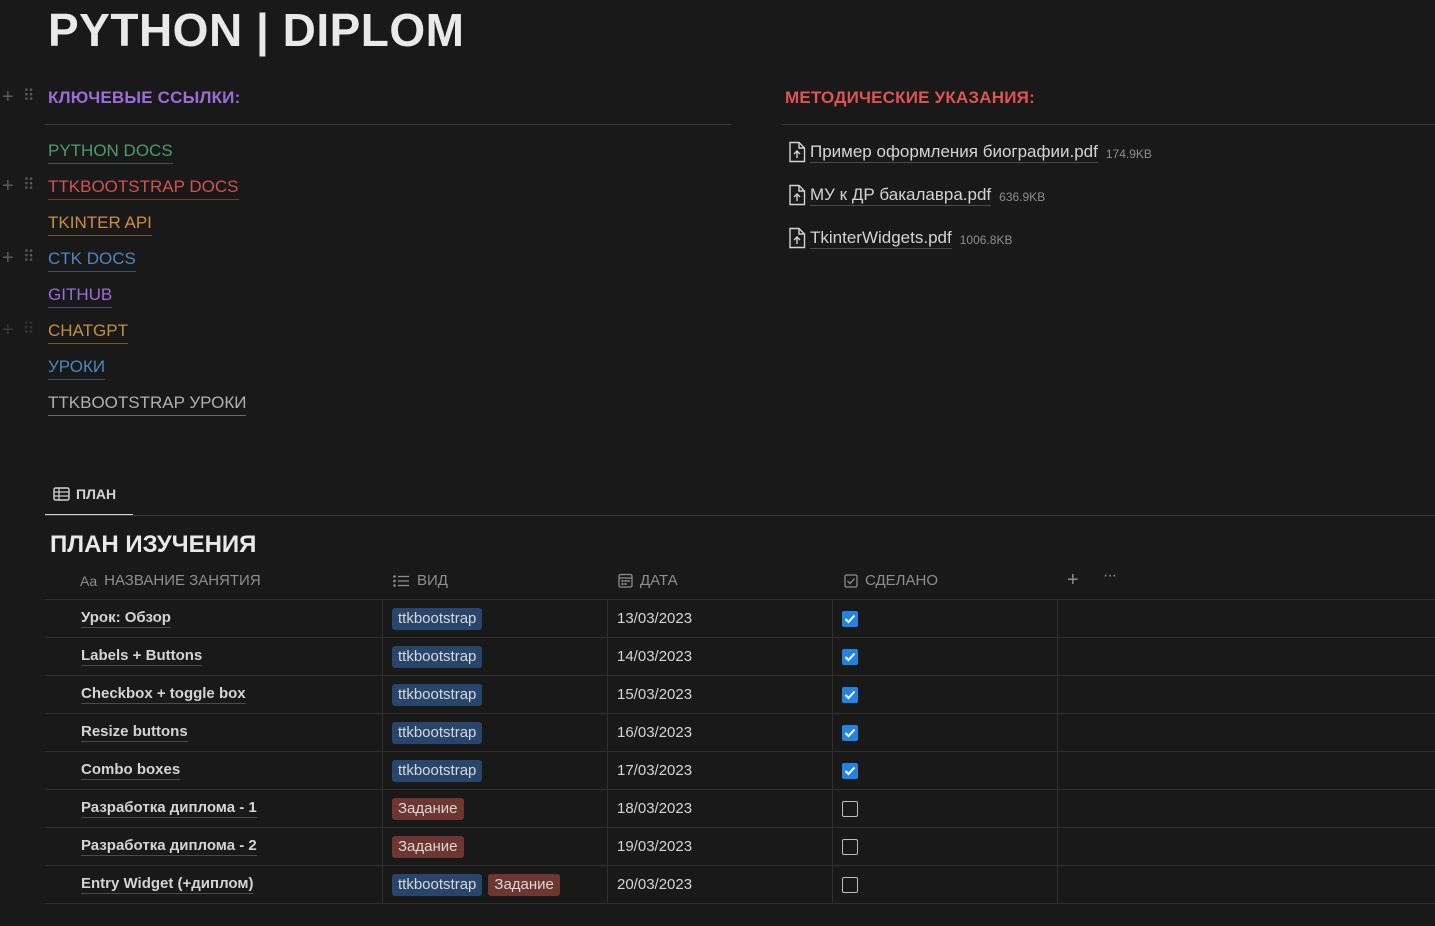 This screenshot has width=1435, height=926. Describe the element at coordinates (153, 545) in the screenshot. I see `database-title: ПЛАН ИЗУЧЕНИЯ` at that location.